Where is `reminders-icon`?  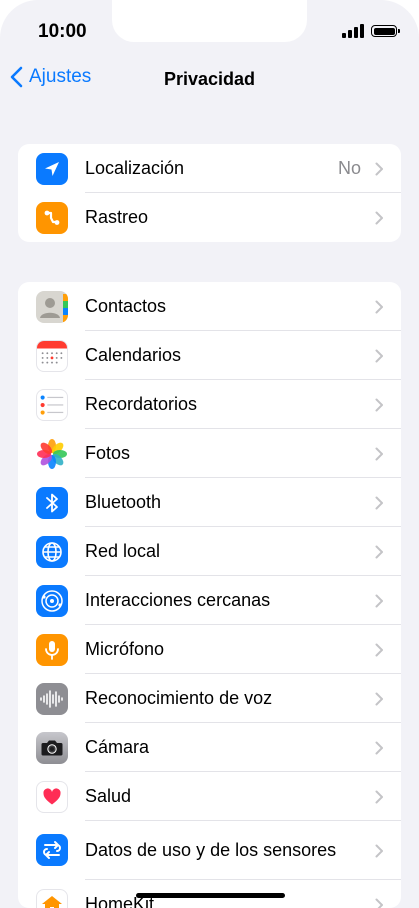 reminders-icon is located at coordinates (52, 405).